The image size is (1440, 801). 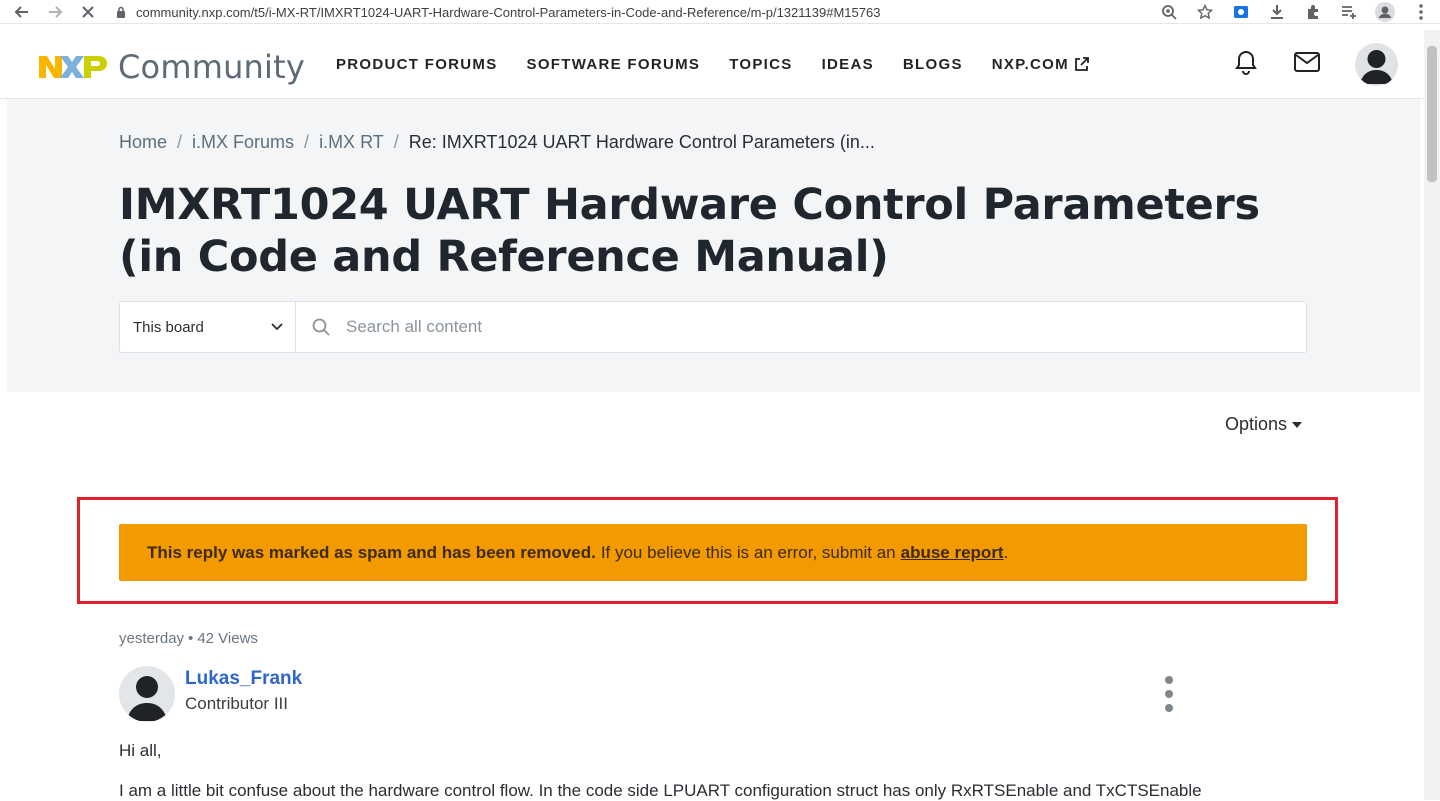 I want to click on breadcrumb-imx-forums: i.MX Forums, so click(x=243, y=142).